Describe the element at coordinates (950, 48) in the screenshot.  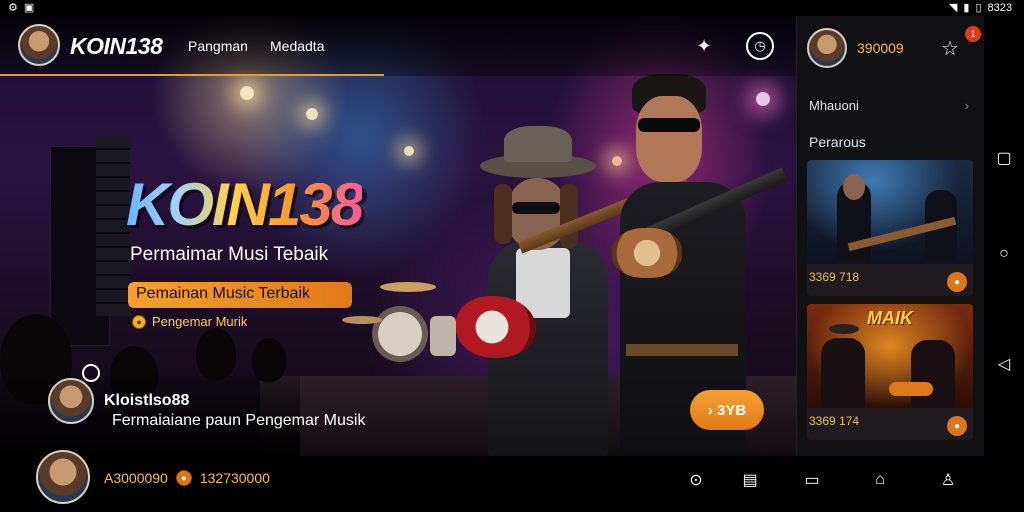
I see `star-icon: ☆` at that location.